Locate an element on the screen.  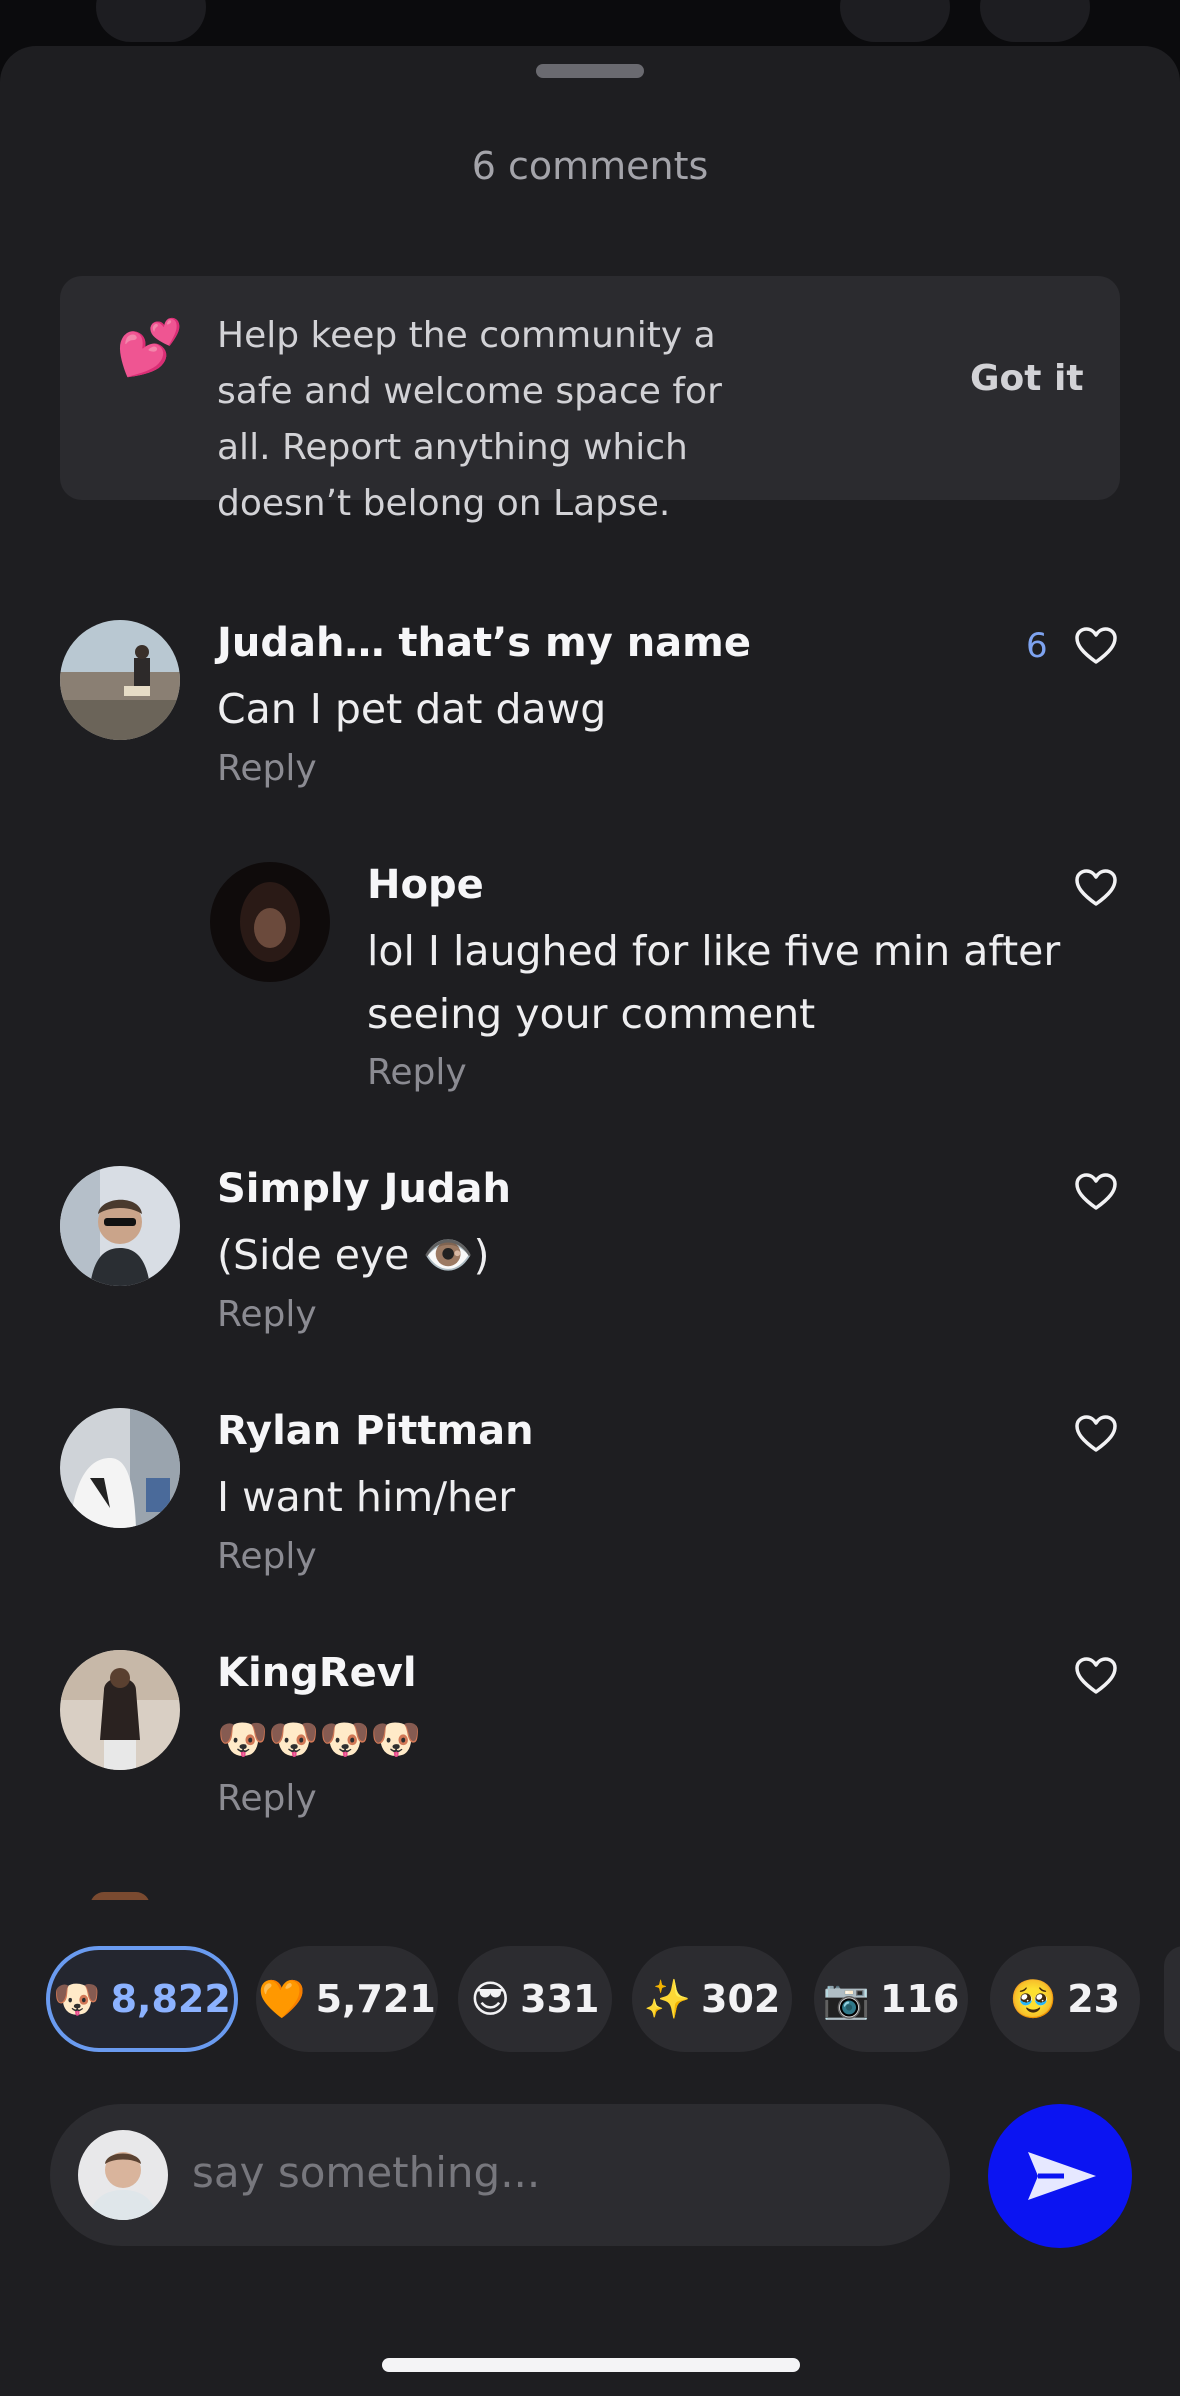
reaction-count: 23 is located at coordinates (1094, 1999).